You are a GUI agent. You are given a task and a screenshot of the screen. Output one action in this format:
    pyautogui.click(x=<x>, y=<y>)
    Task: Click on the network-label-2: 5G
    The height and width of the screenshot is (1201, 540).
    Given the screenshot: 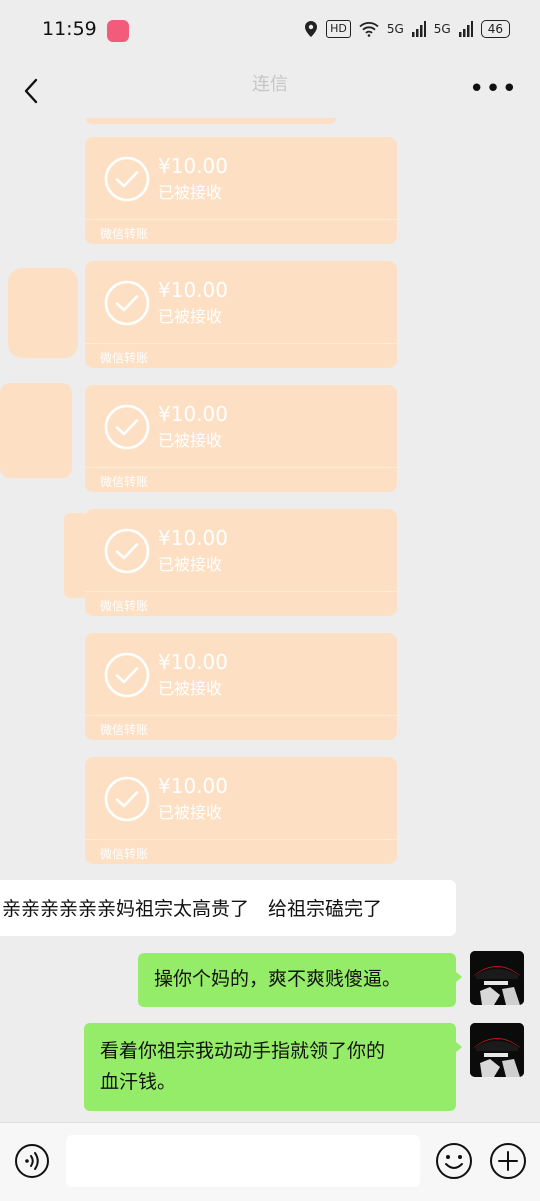 What is the action you would take?
    pyautogui.click(x=442, y=29)
    